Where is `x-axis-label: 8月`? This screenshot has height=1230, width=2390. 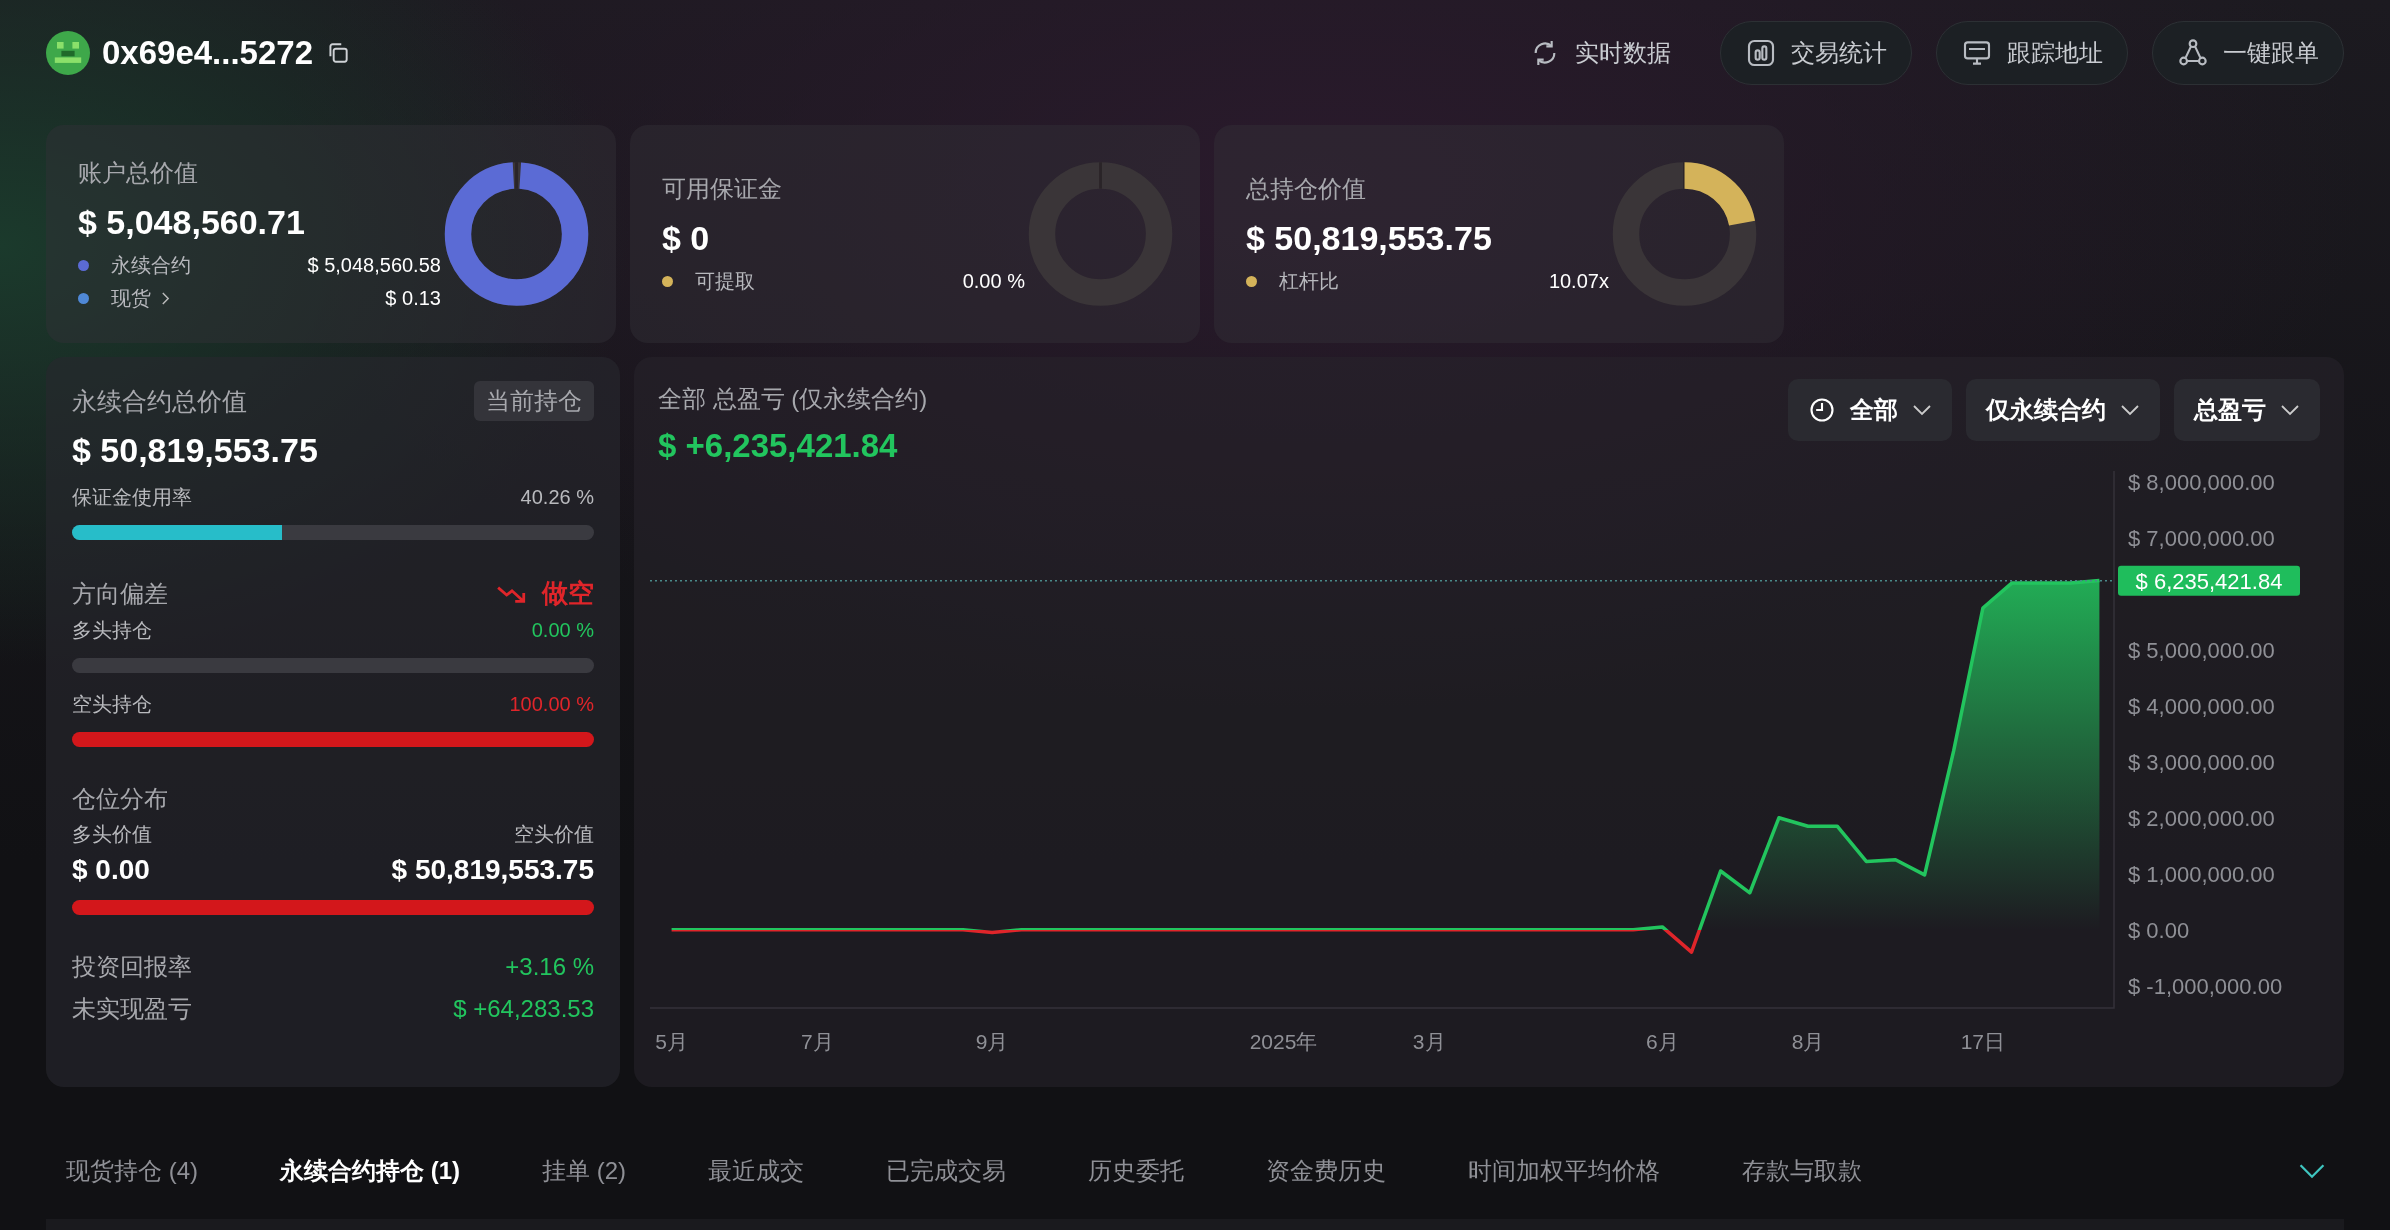 x-axis-label: 8月 is located at coordinates (1808, 1041).